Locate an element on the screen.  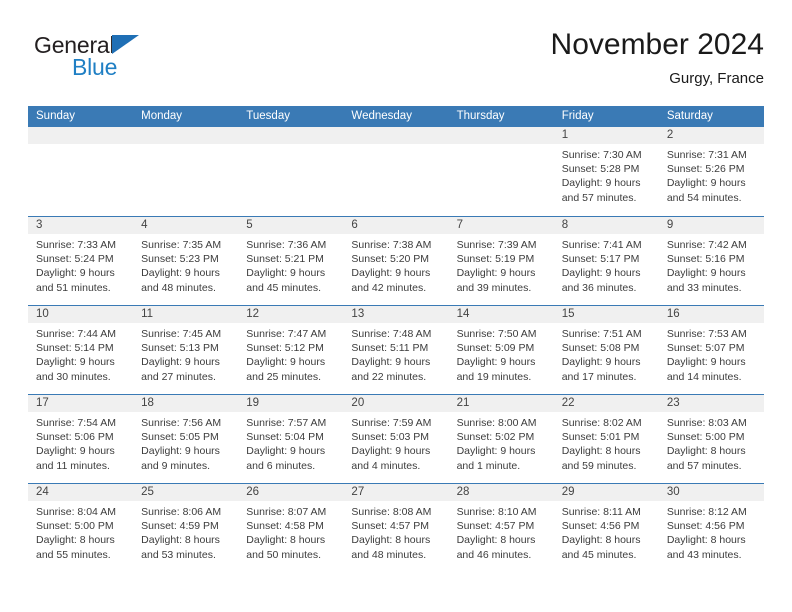
day-number: 2 is located at coordinates (711, 135).